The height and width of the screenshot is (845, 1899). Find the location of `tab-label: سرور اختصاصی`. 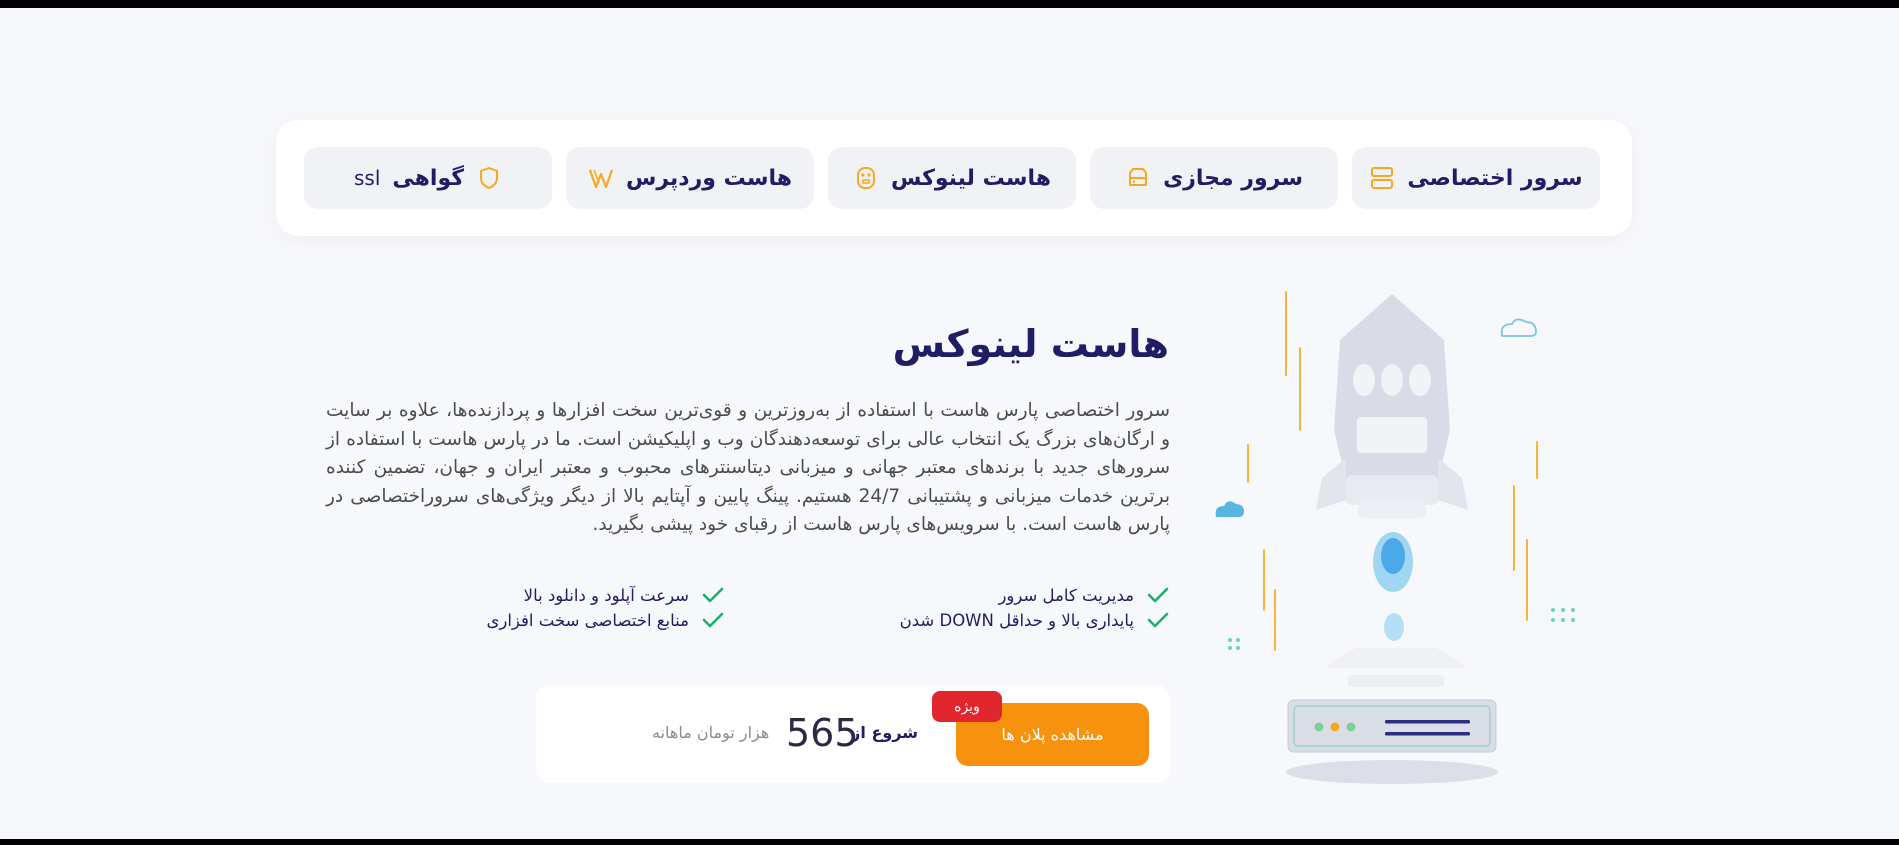

tab-label: سرور اختصاصی is located at coordinates (1495, 178).